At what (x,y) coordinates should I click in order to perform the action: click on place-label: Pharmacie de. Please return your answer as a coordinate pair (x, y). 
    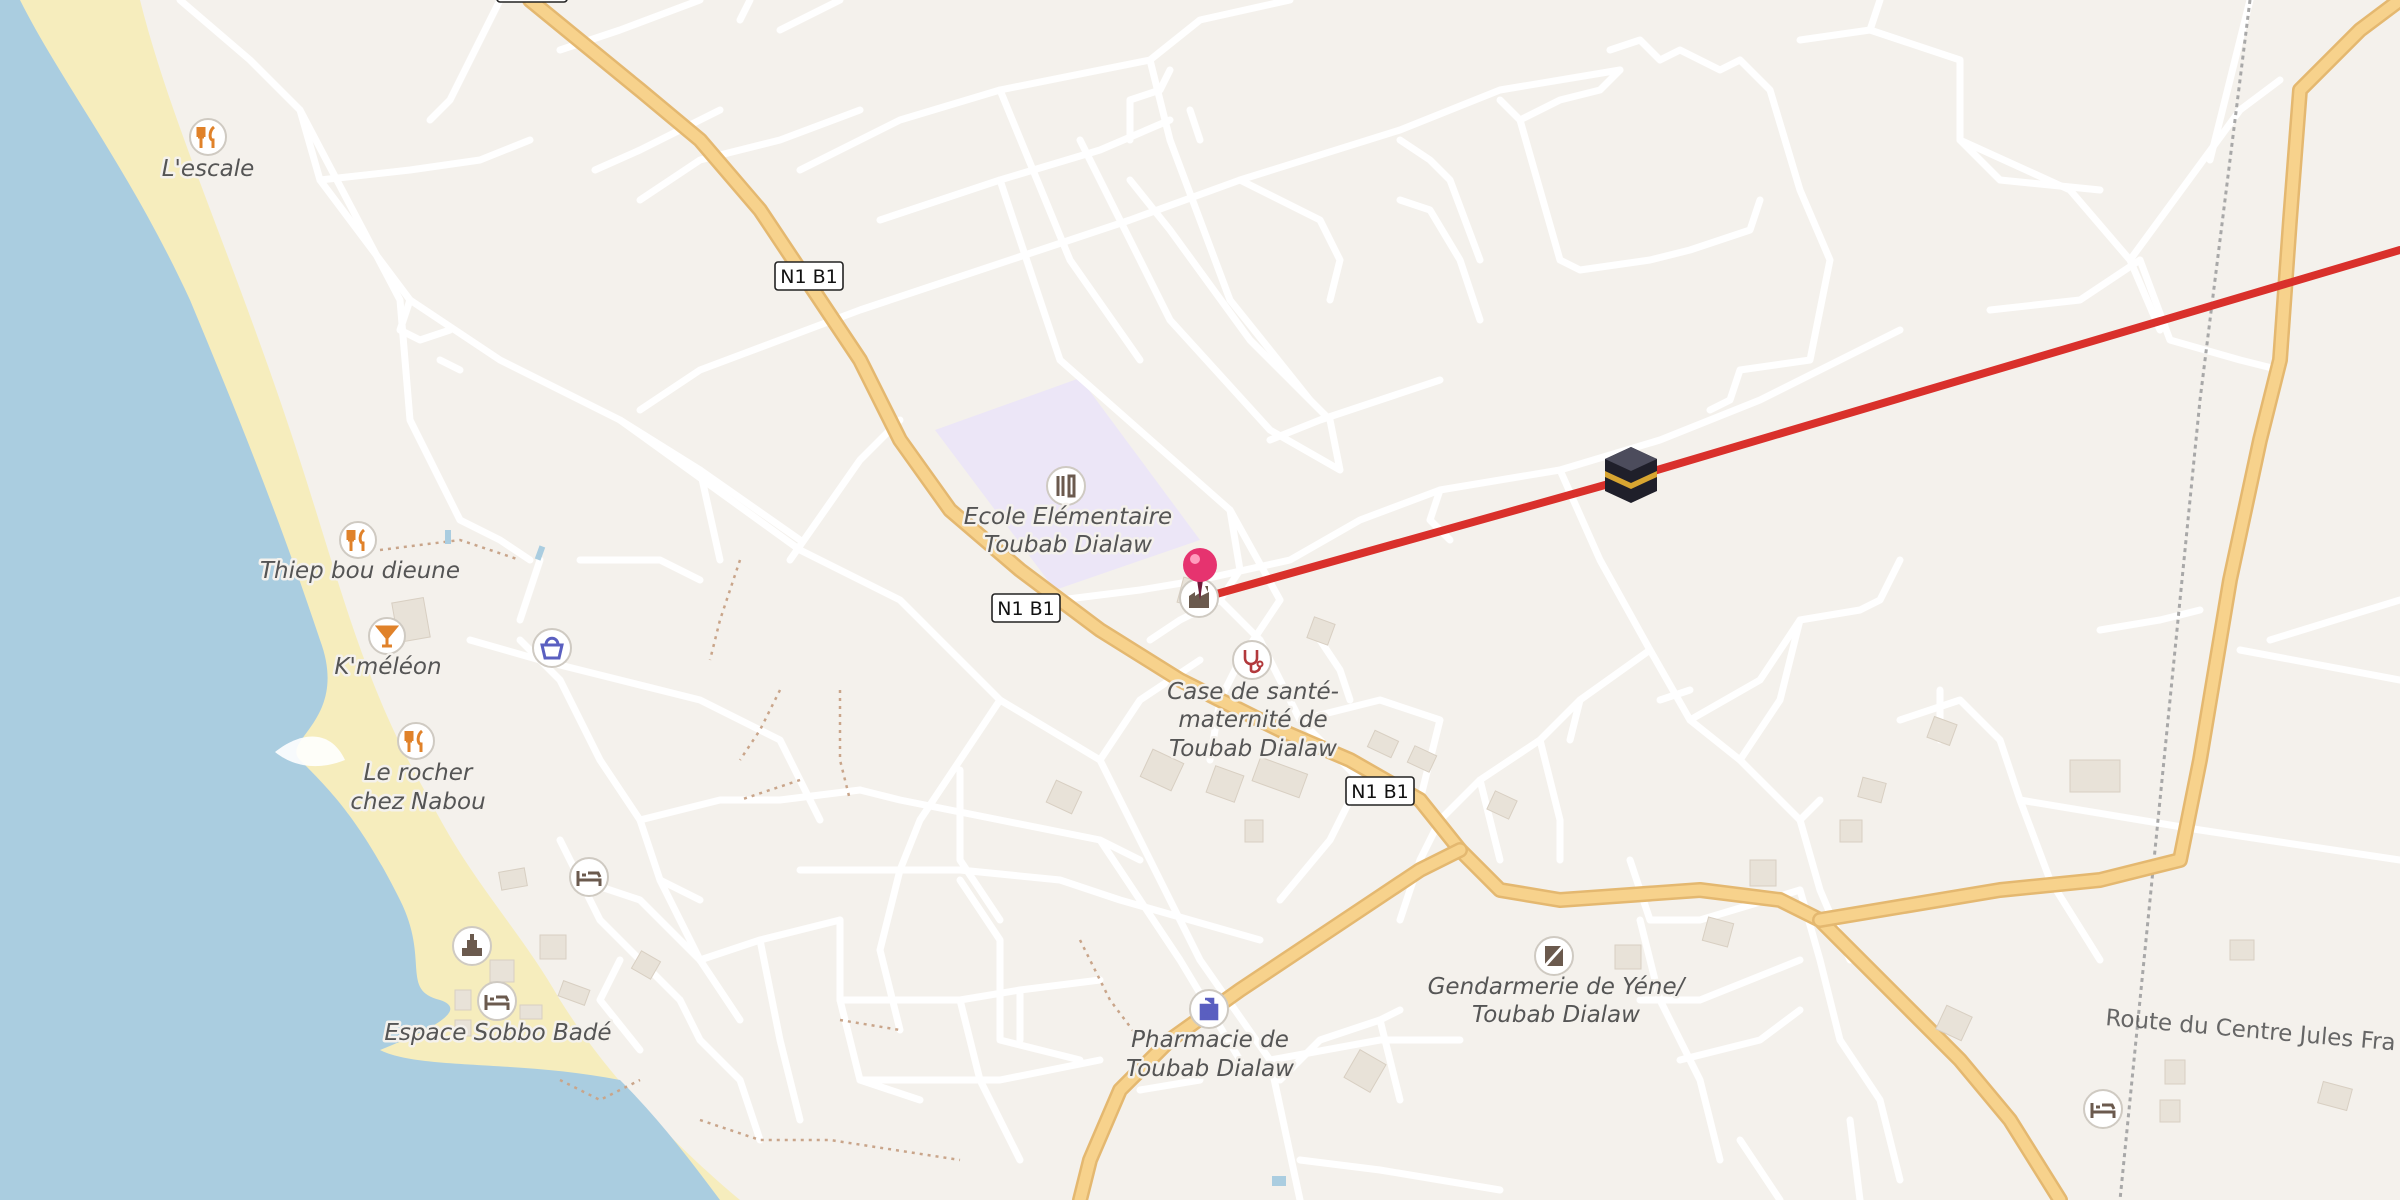
    Looking at the image, I should click on (1210, 1040).